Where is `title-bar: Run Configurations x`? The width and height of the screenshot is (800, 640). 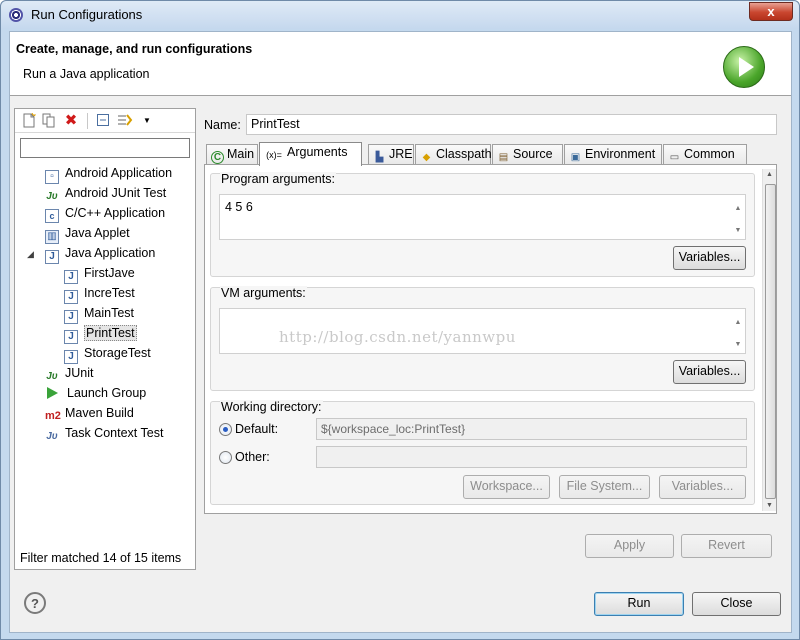
title-bar: Run Configurations x is located at coordinates (400, 15).